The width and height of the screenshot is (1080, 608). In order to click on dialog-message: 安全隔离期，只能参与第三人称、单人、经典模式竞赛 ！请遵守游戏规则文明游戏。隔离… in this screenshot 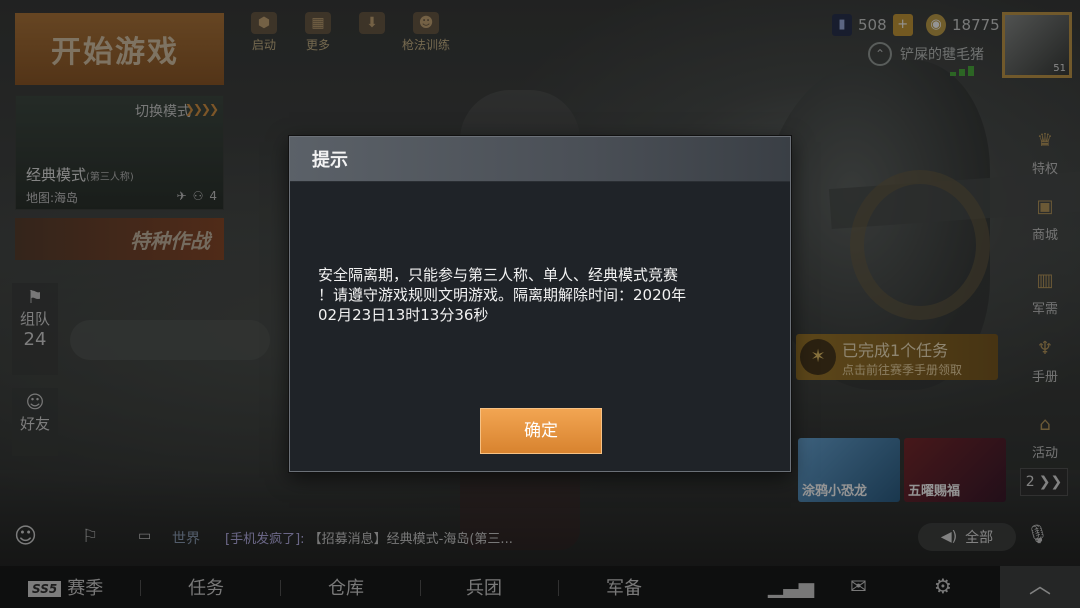, I will do `click(502, 295)`.